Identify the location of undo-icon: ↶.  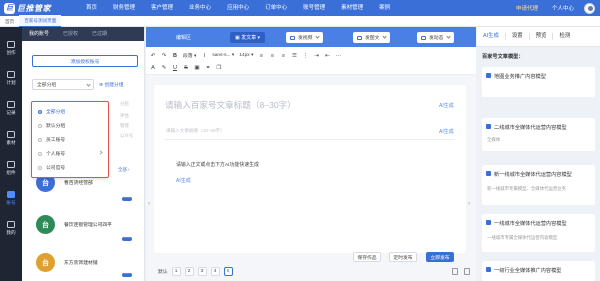
(153, 56).